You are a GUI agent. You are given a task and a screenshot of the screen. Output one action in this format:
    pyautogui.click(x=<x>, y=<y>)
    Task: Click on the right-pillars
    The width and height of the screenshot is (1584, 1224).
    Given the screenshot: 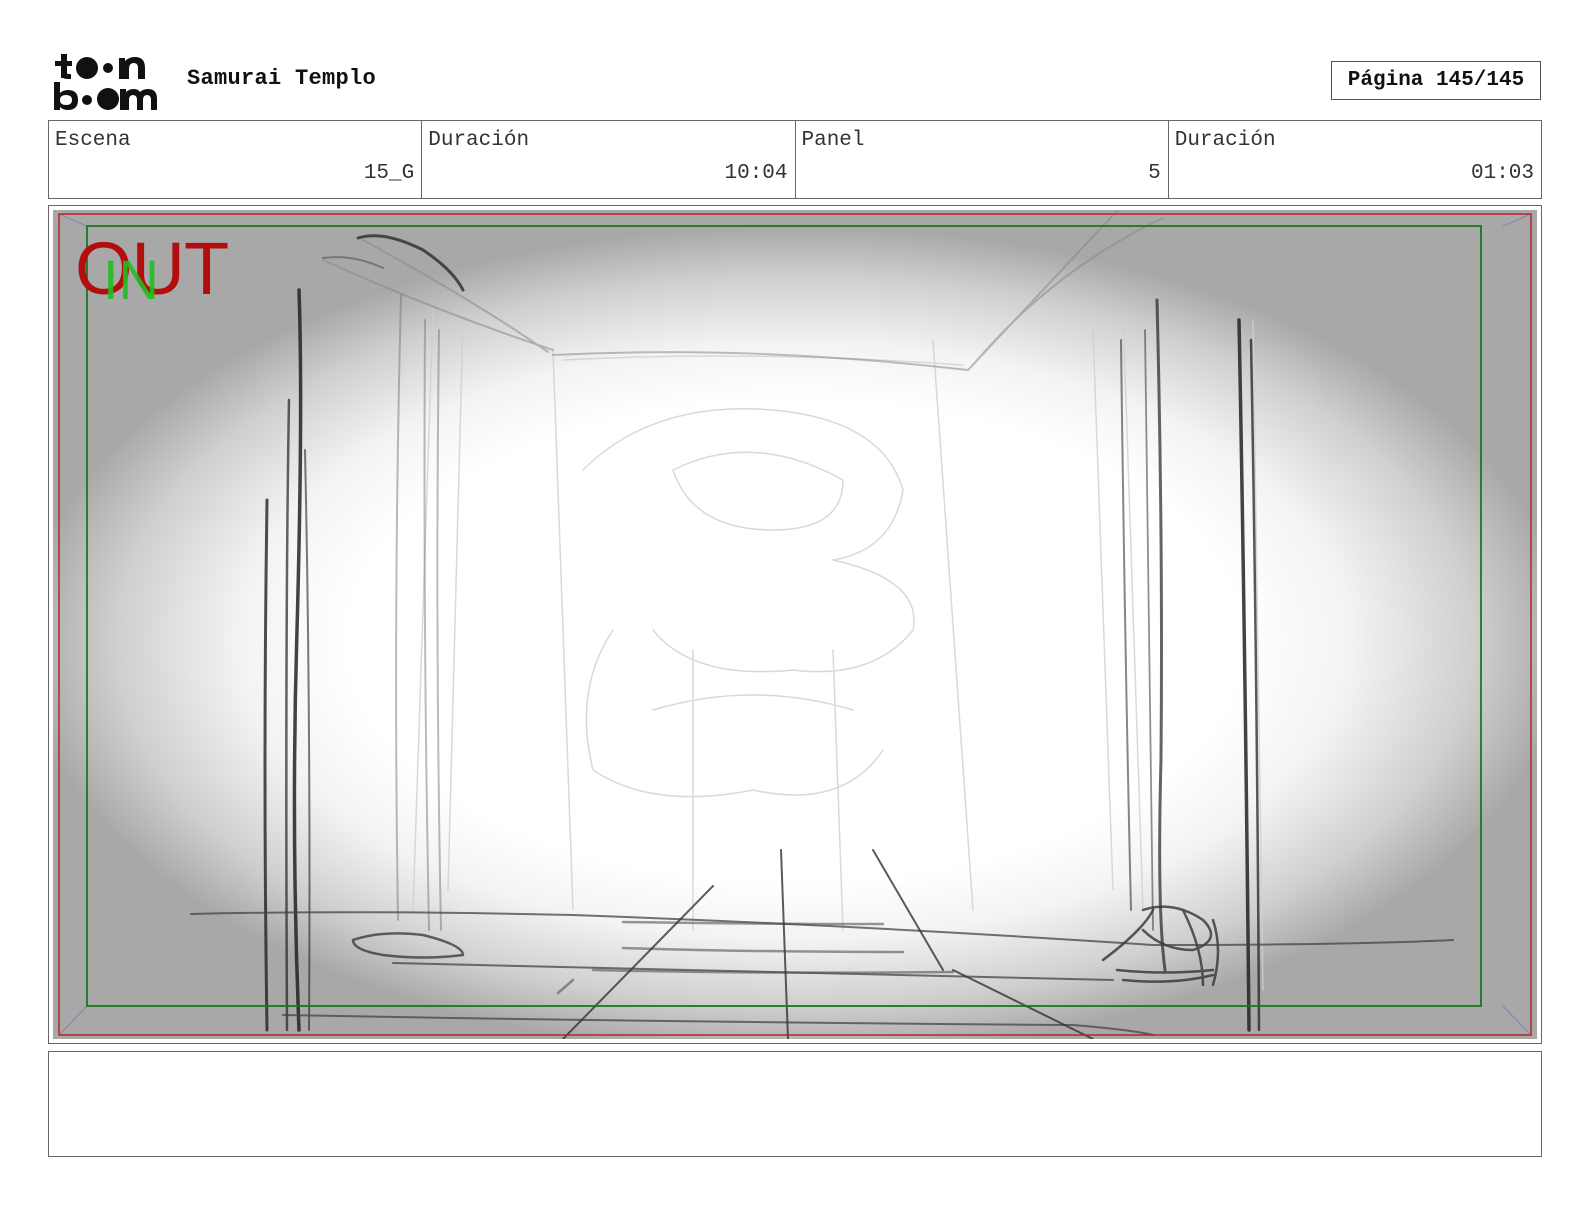 What is the action you would take?
    pyautogui.click(x=1190, y=665)
    